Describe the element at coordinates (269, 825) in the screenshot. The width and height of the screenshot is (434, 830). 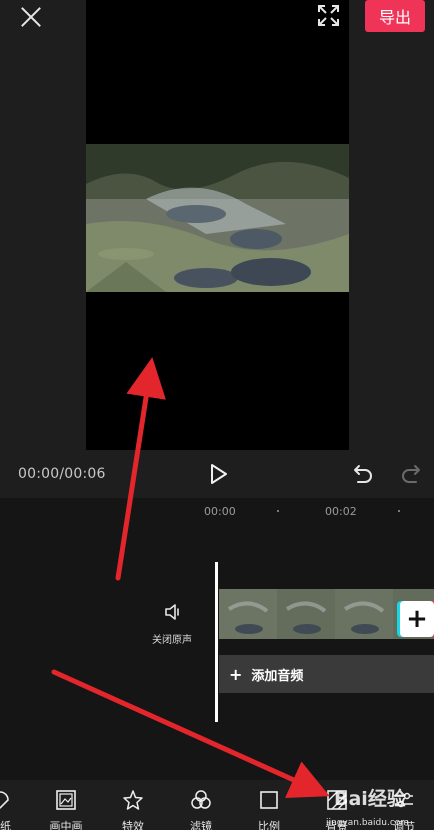
I see `toolbar-item-label: 比例` at that location.